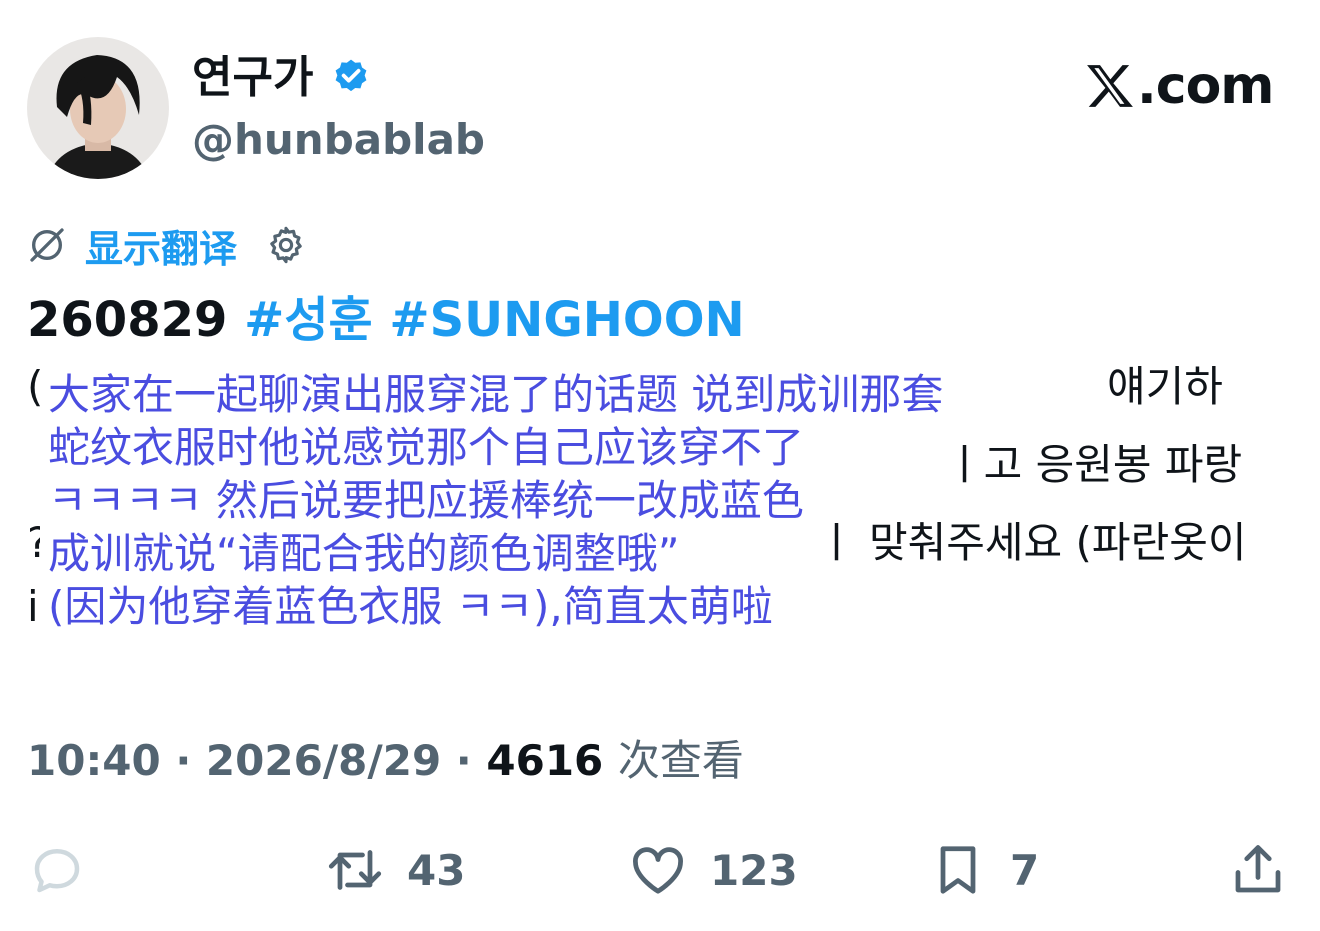  I want to click on translate-off-icon, so click(47, 245).